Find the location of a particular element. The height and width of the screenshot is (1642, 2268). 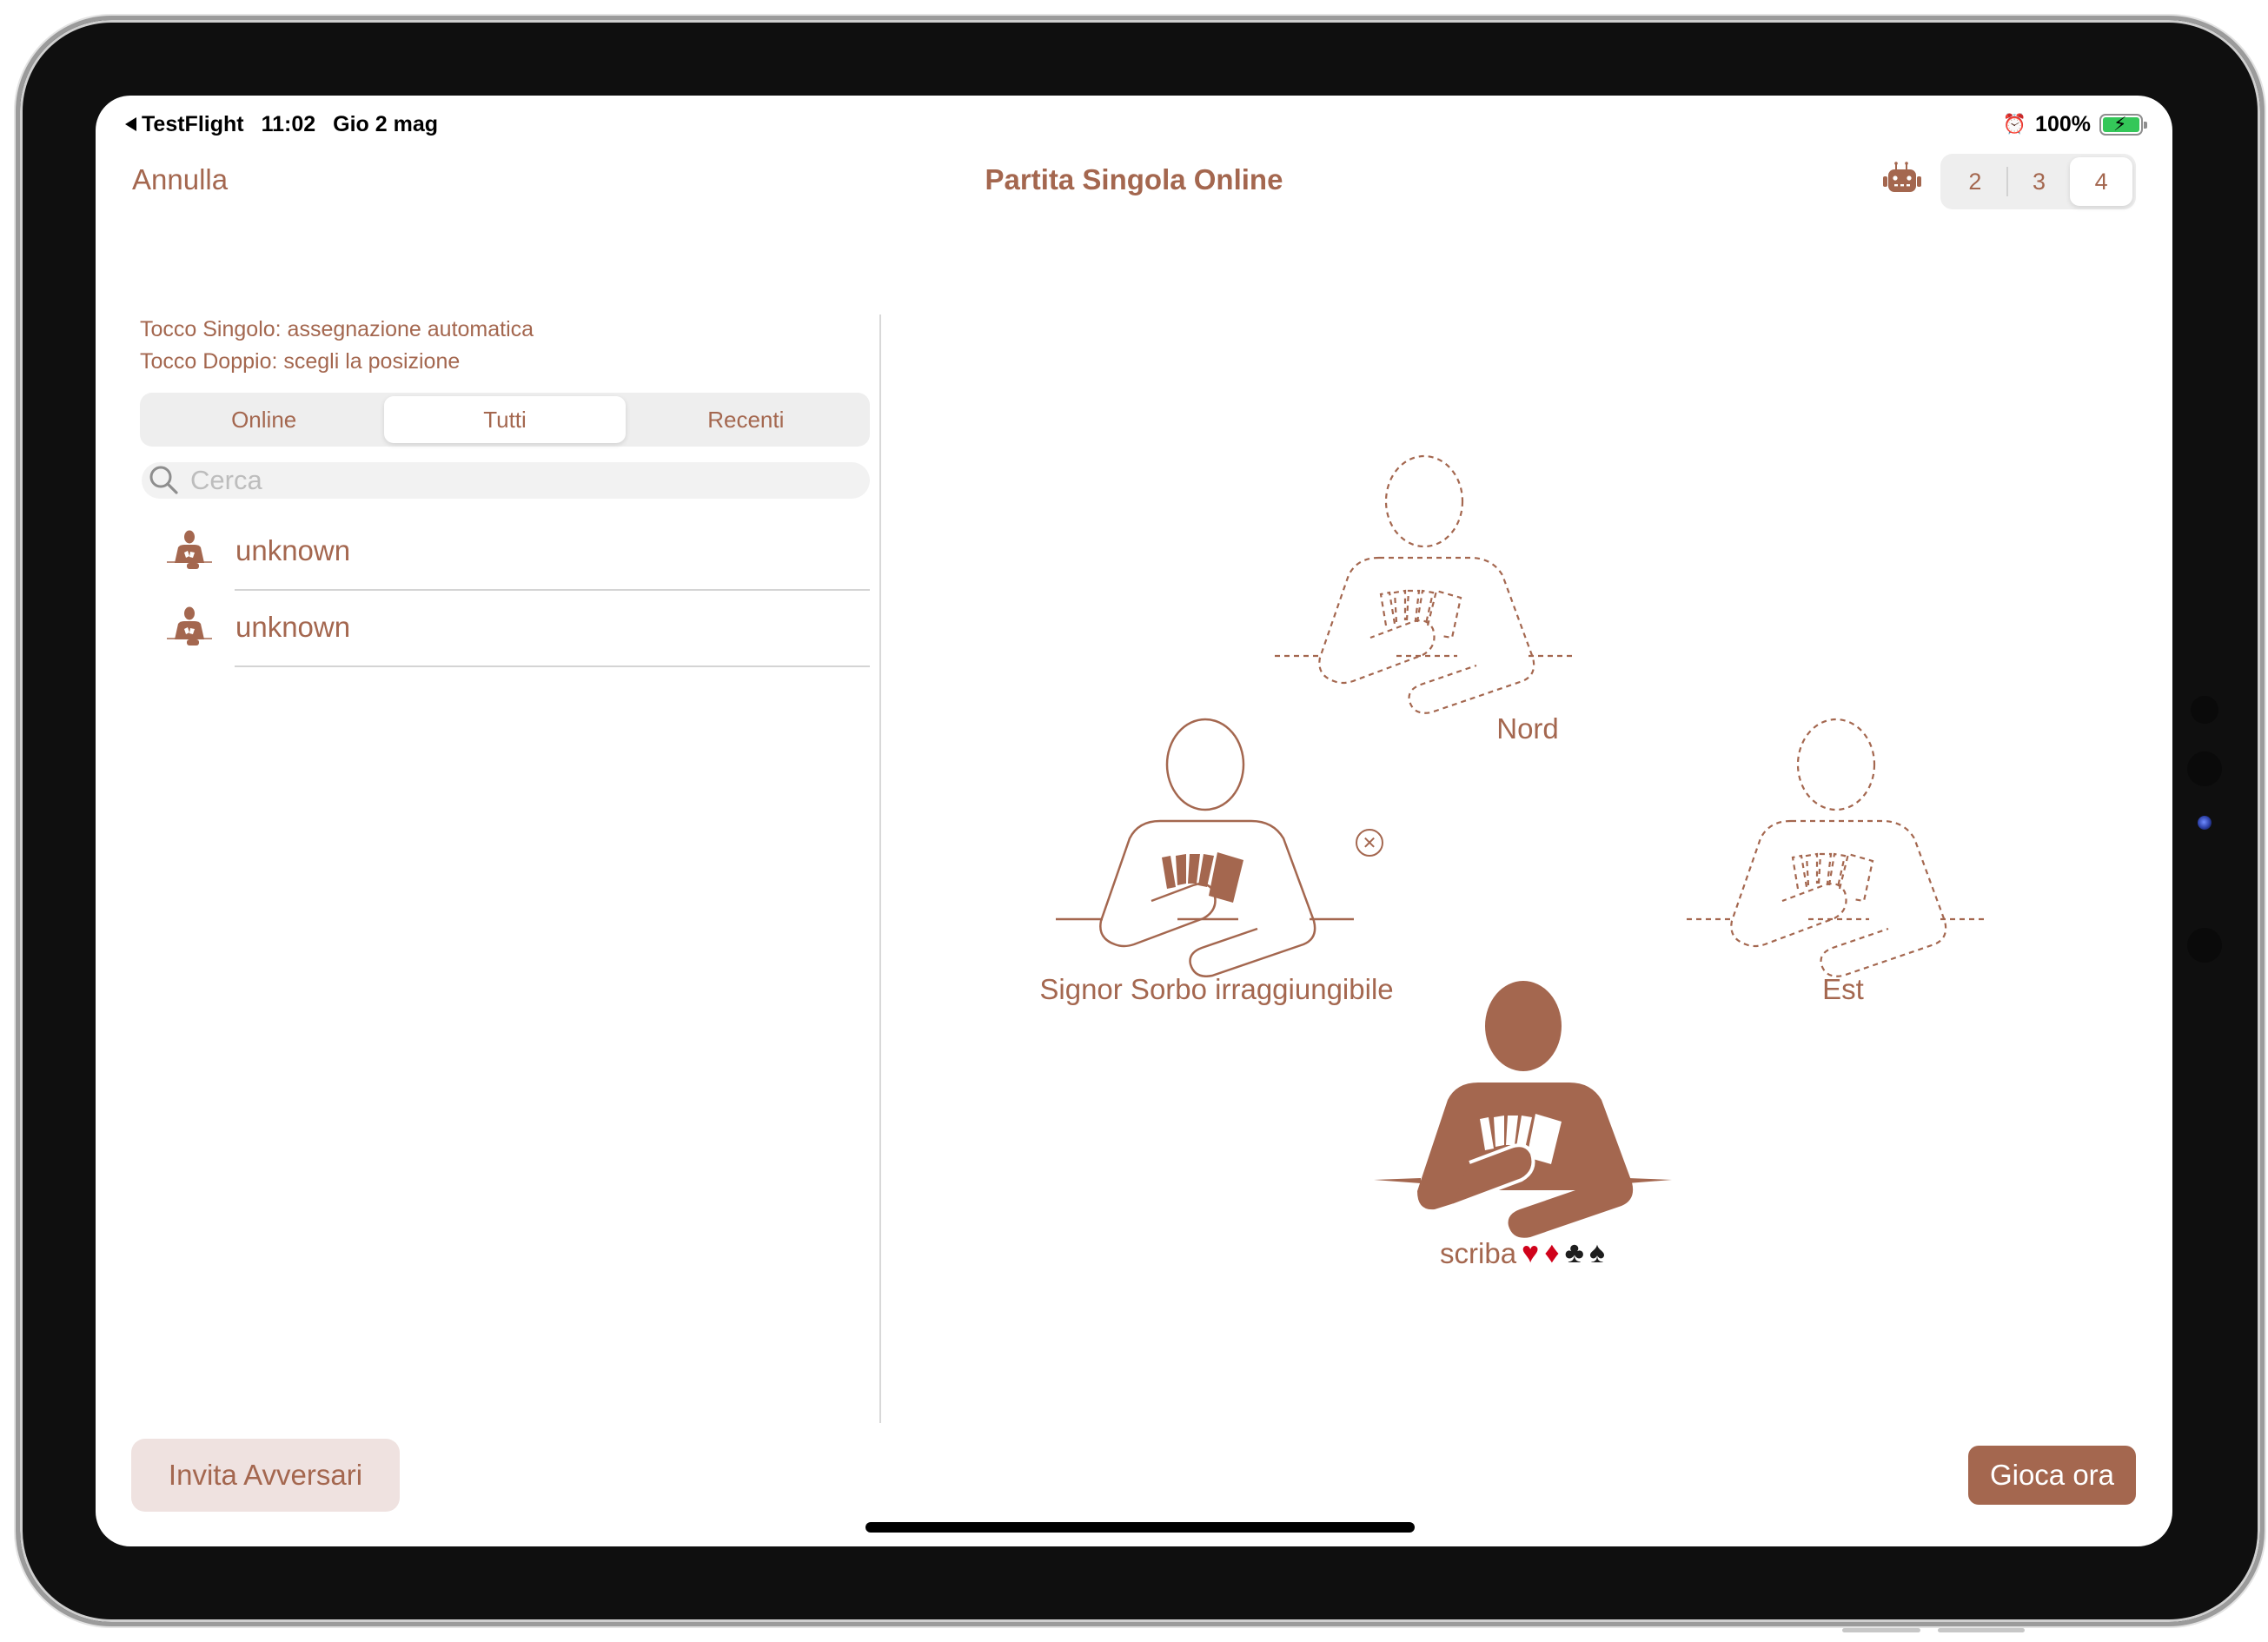

self-name: scriba is located at coordinates (1478, 1252).